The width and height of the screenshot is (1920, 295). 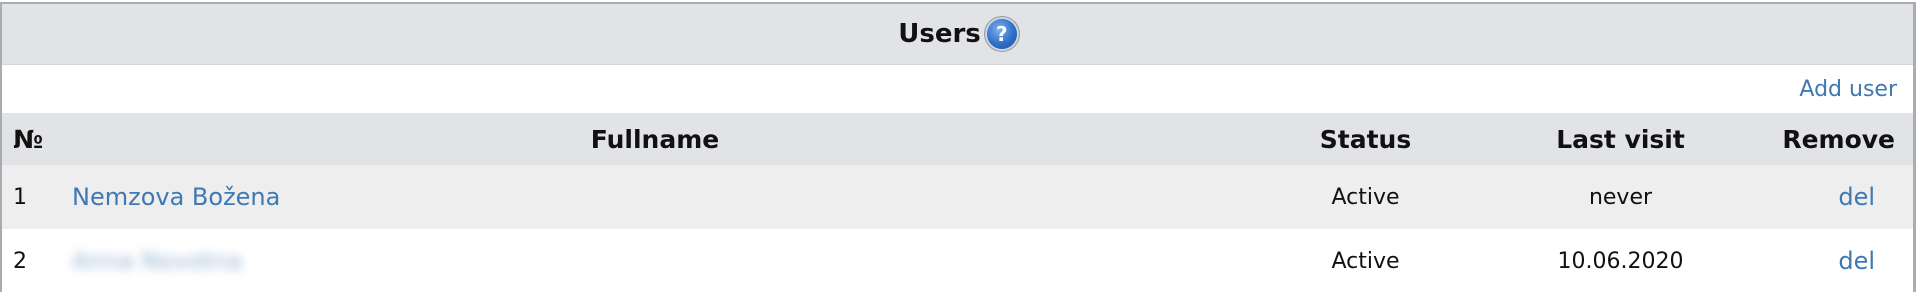 What do you see at coordinates (1620, 197) in the screenshot?
I see `user-last-visit: never` at bounding box center [1620, 197].